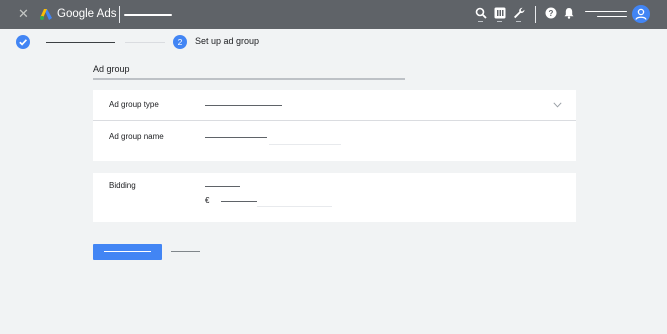 This screenshot has width=667, height=334. What do you see at coordinates (180, 42) in the screenshot?
I see `step-2-number: 2` at bounding box center [180, 42].